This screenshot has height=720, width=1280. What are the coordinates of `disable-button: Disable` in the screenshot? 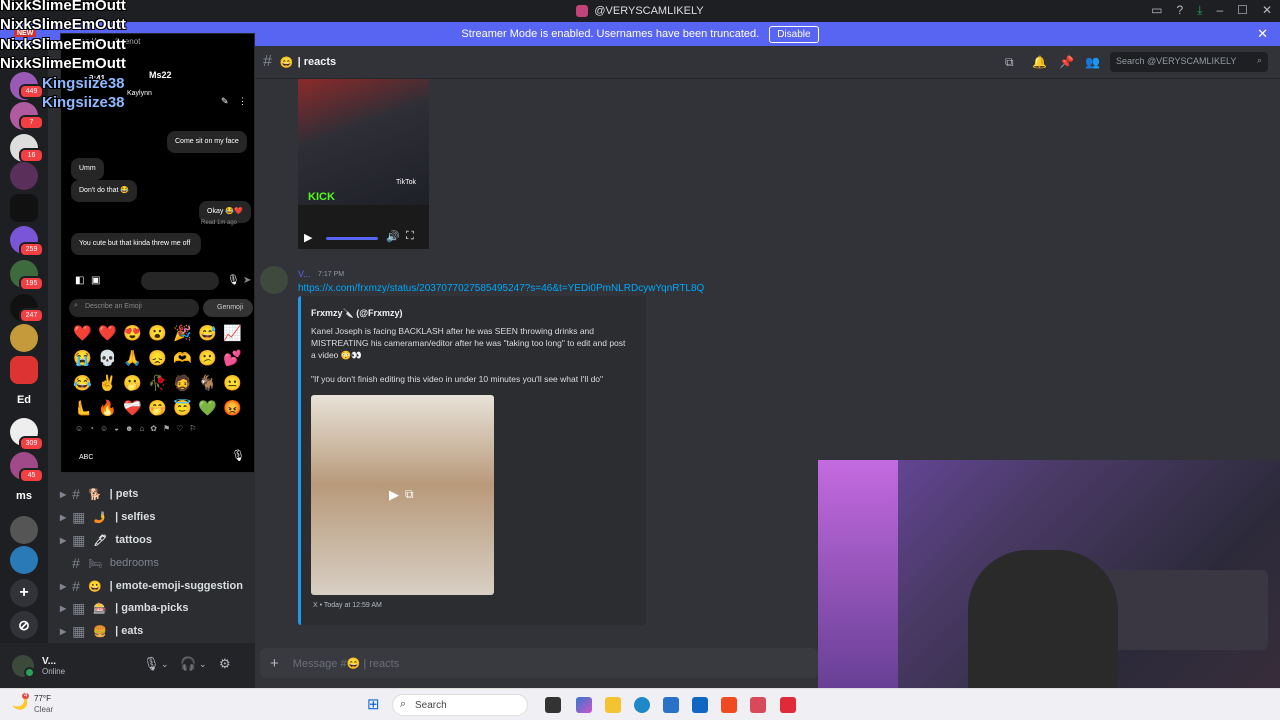 It's located at (794, 34).